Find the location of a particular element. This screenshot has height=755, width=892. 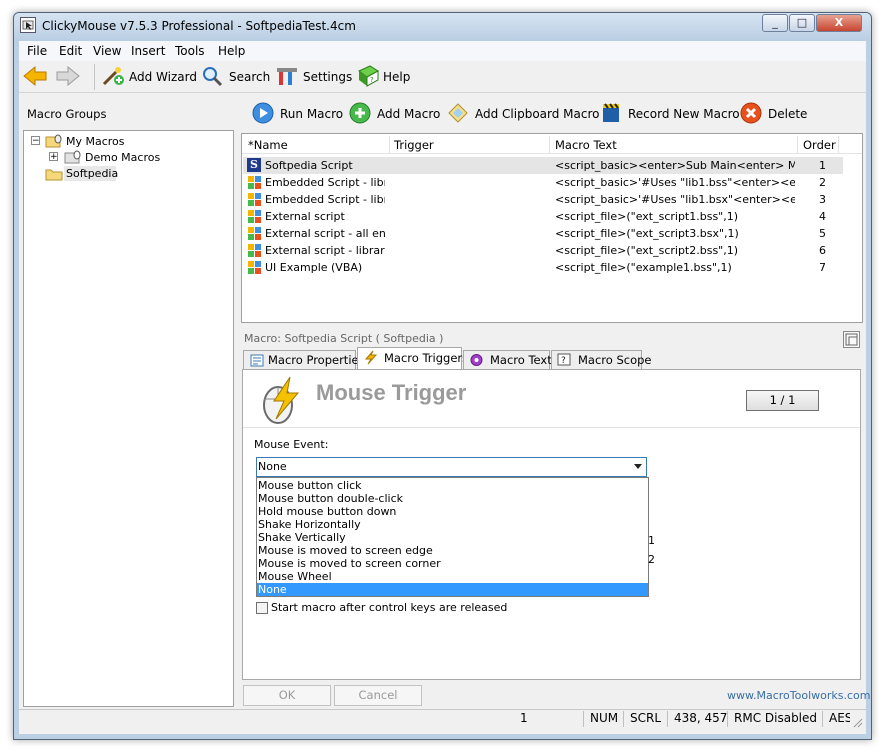

row-order: 3 is located at coordinates (822, 199).